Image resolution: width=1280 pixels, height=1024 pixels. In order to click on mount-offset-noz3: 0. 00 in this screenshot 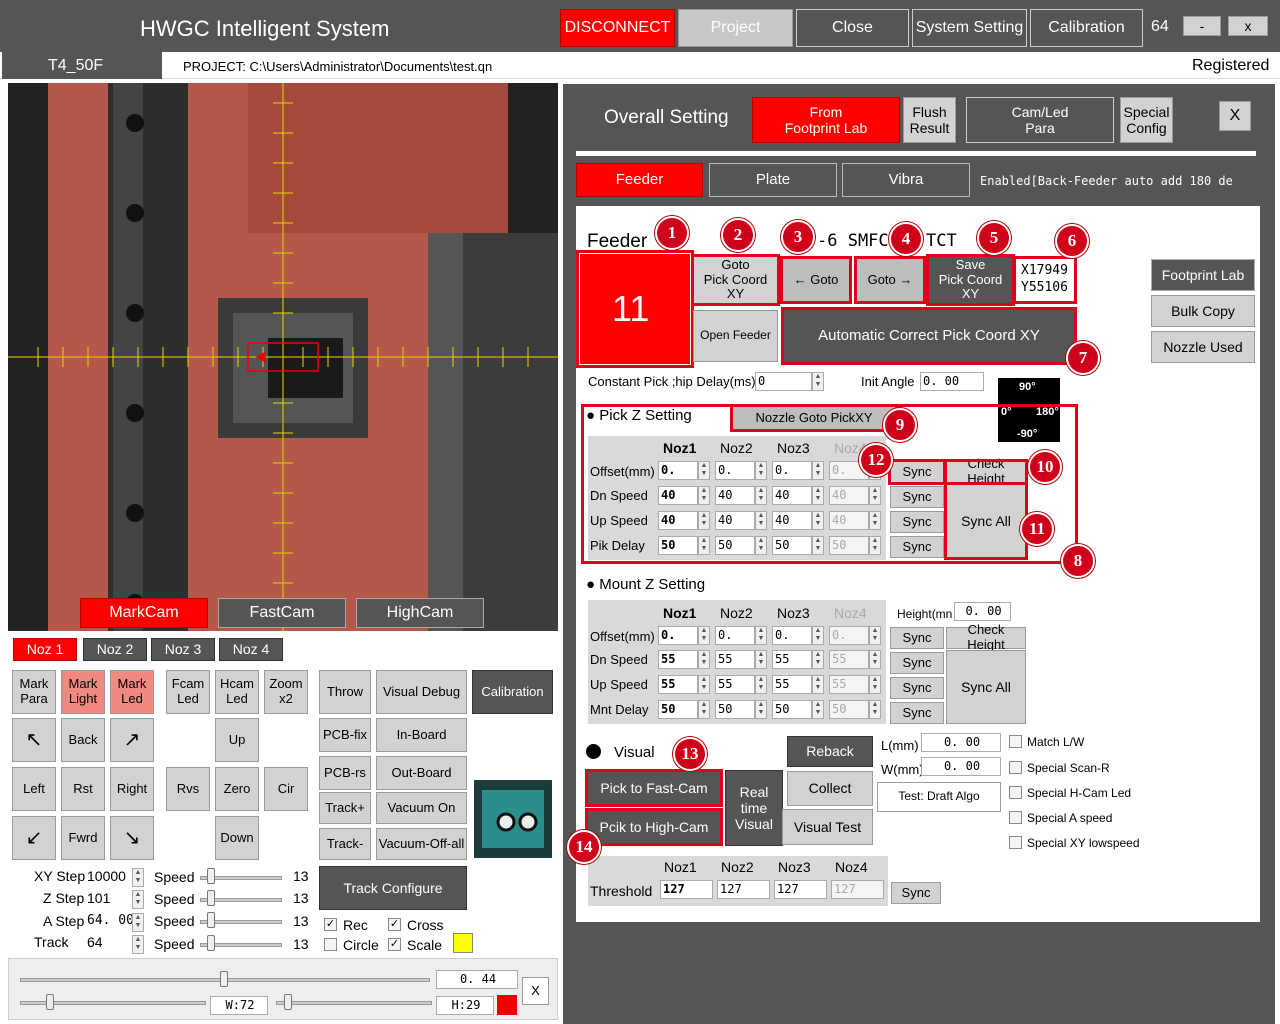, I will do `click(792, 635)`.